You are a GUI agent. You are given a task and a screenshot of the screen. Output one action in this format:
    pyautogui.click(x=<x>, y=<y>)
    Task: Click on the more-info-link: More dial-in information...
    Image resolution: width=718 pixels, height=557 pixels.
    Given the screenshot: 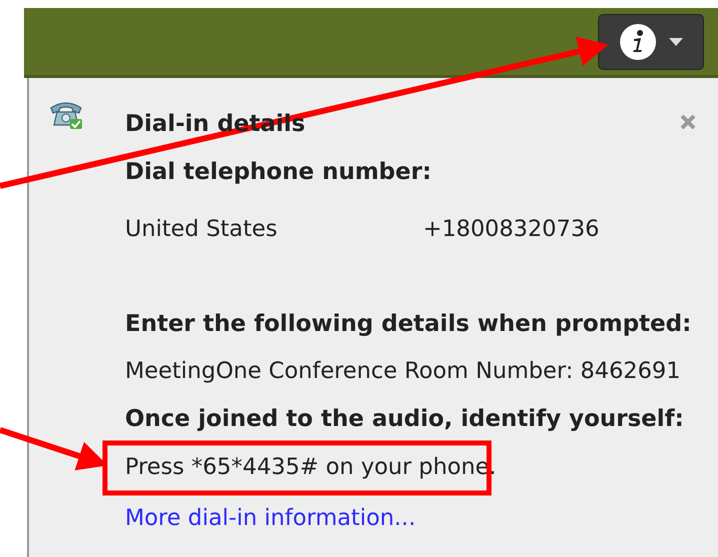 What is the action you would take?
    pyautogui.click(x=270, y=518)
    